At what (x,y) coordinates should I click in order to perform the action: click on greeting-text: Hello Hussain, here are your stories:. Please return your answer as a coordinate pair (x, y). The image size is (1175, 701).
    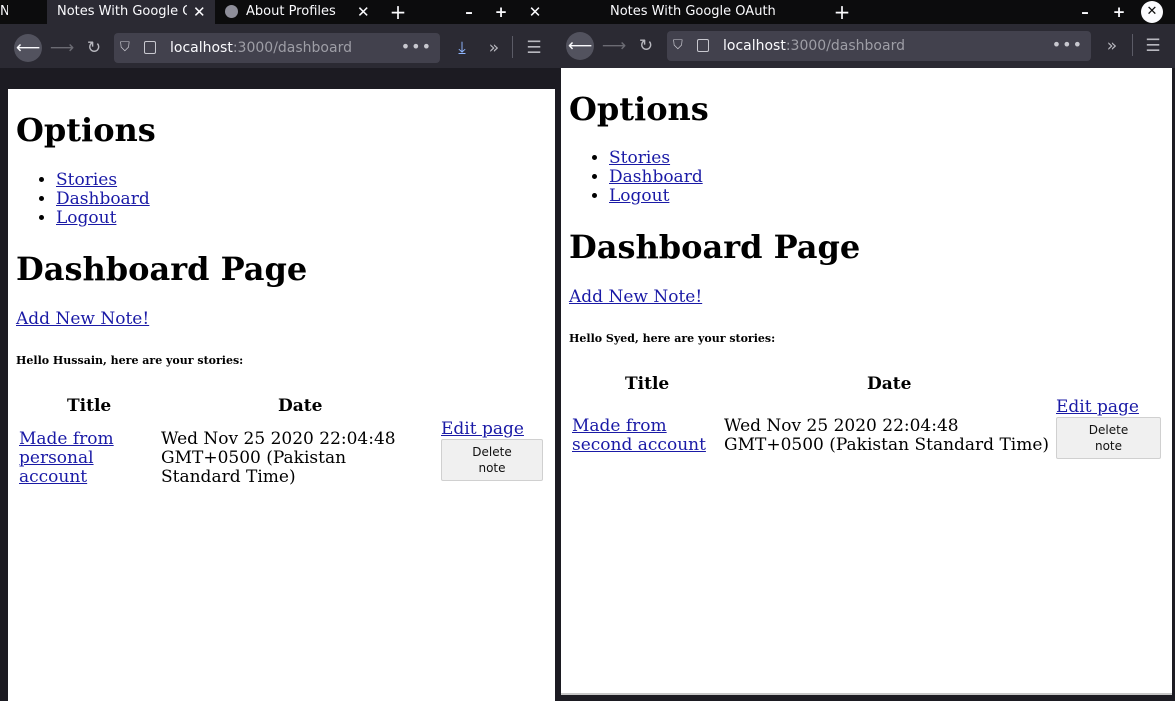
    Looking at the image, I should click on (130, 360).